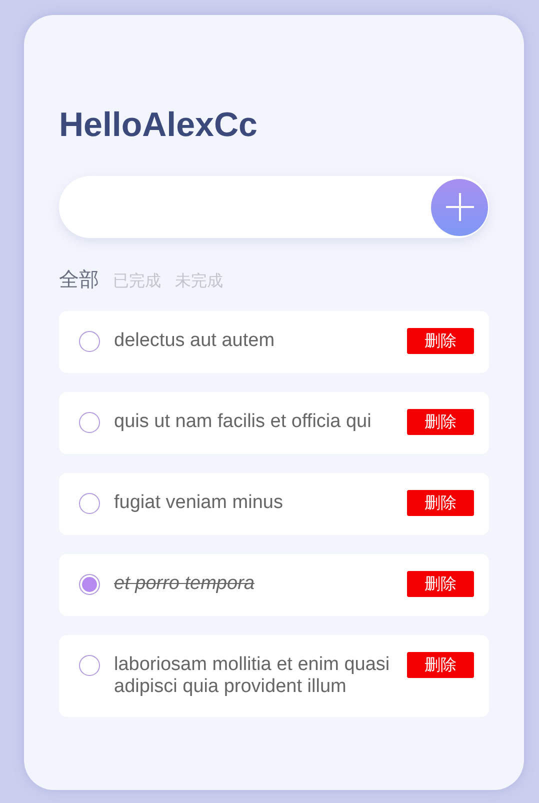  Describe the element at coordinates (195, 341) in the screenshot. I see `todo-text: delectus aut autem` at that location.